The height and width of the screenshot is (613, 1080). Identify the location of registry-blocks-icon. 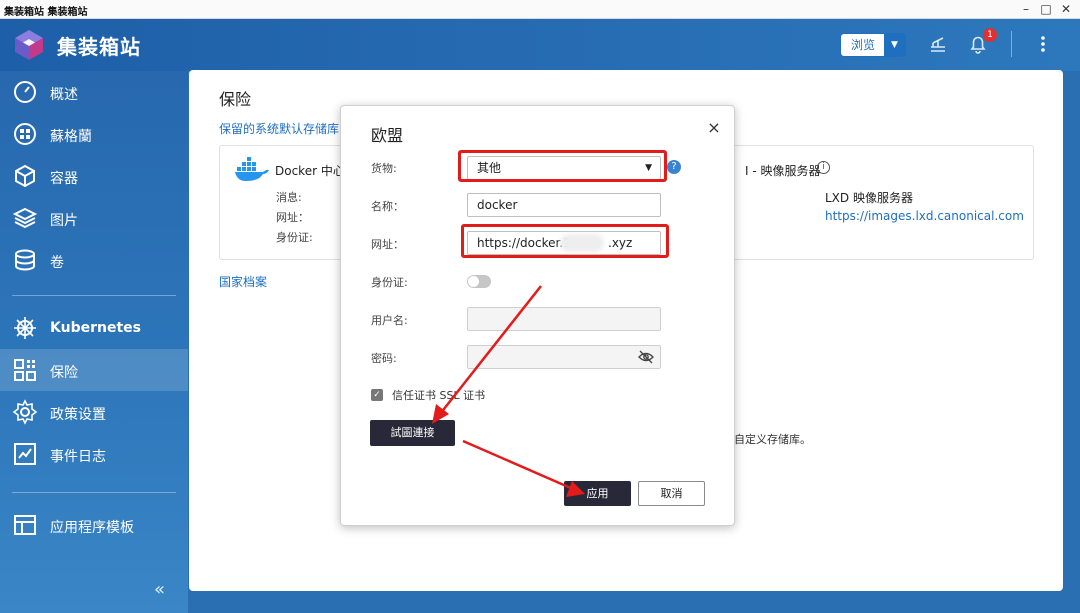
(25, 370).